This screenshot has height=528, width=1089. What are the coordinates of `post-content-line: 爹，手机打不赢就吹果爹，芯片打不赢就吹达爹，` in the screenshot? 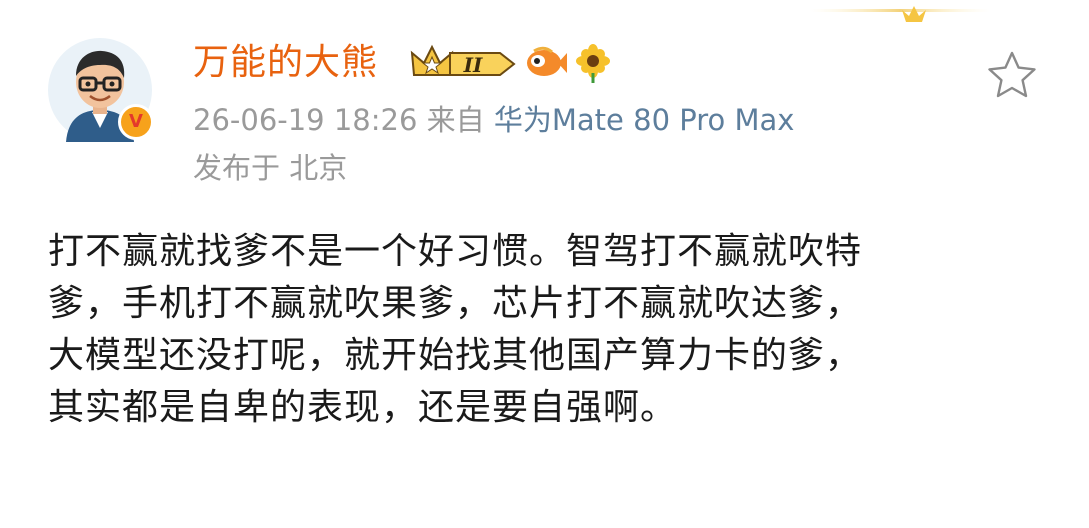 It's located at (455, 303).